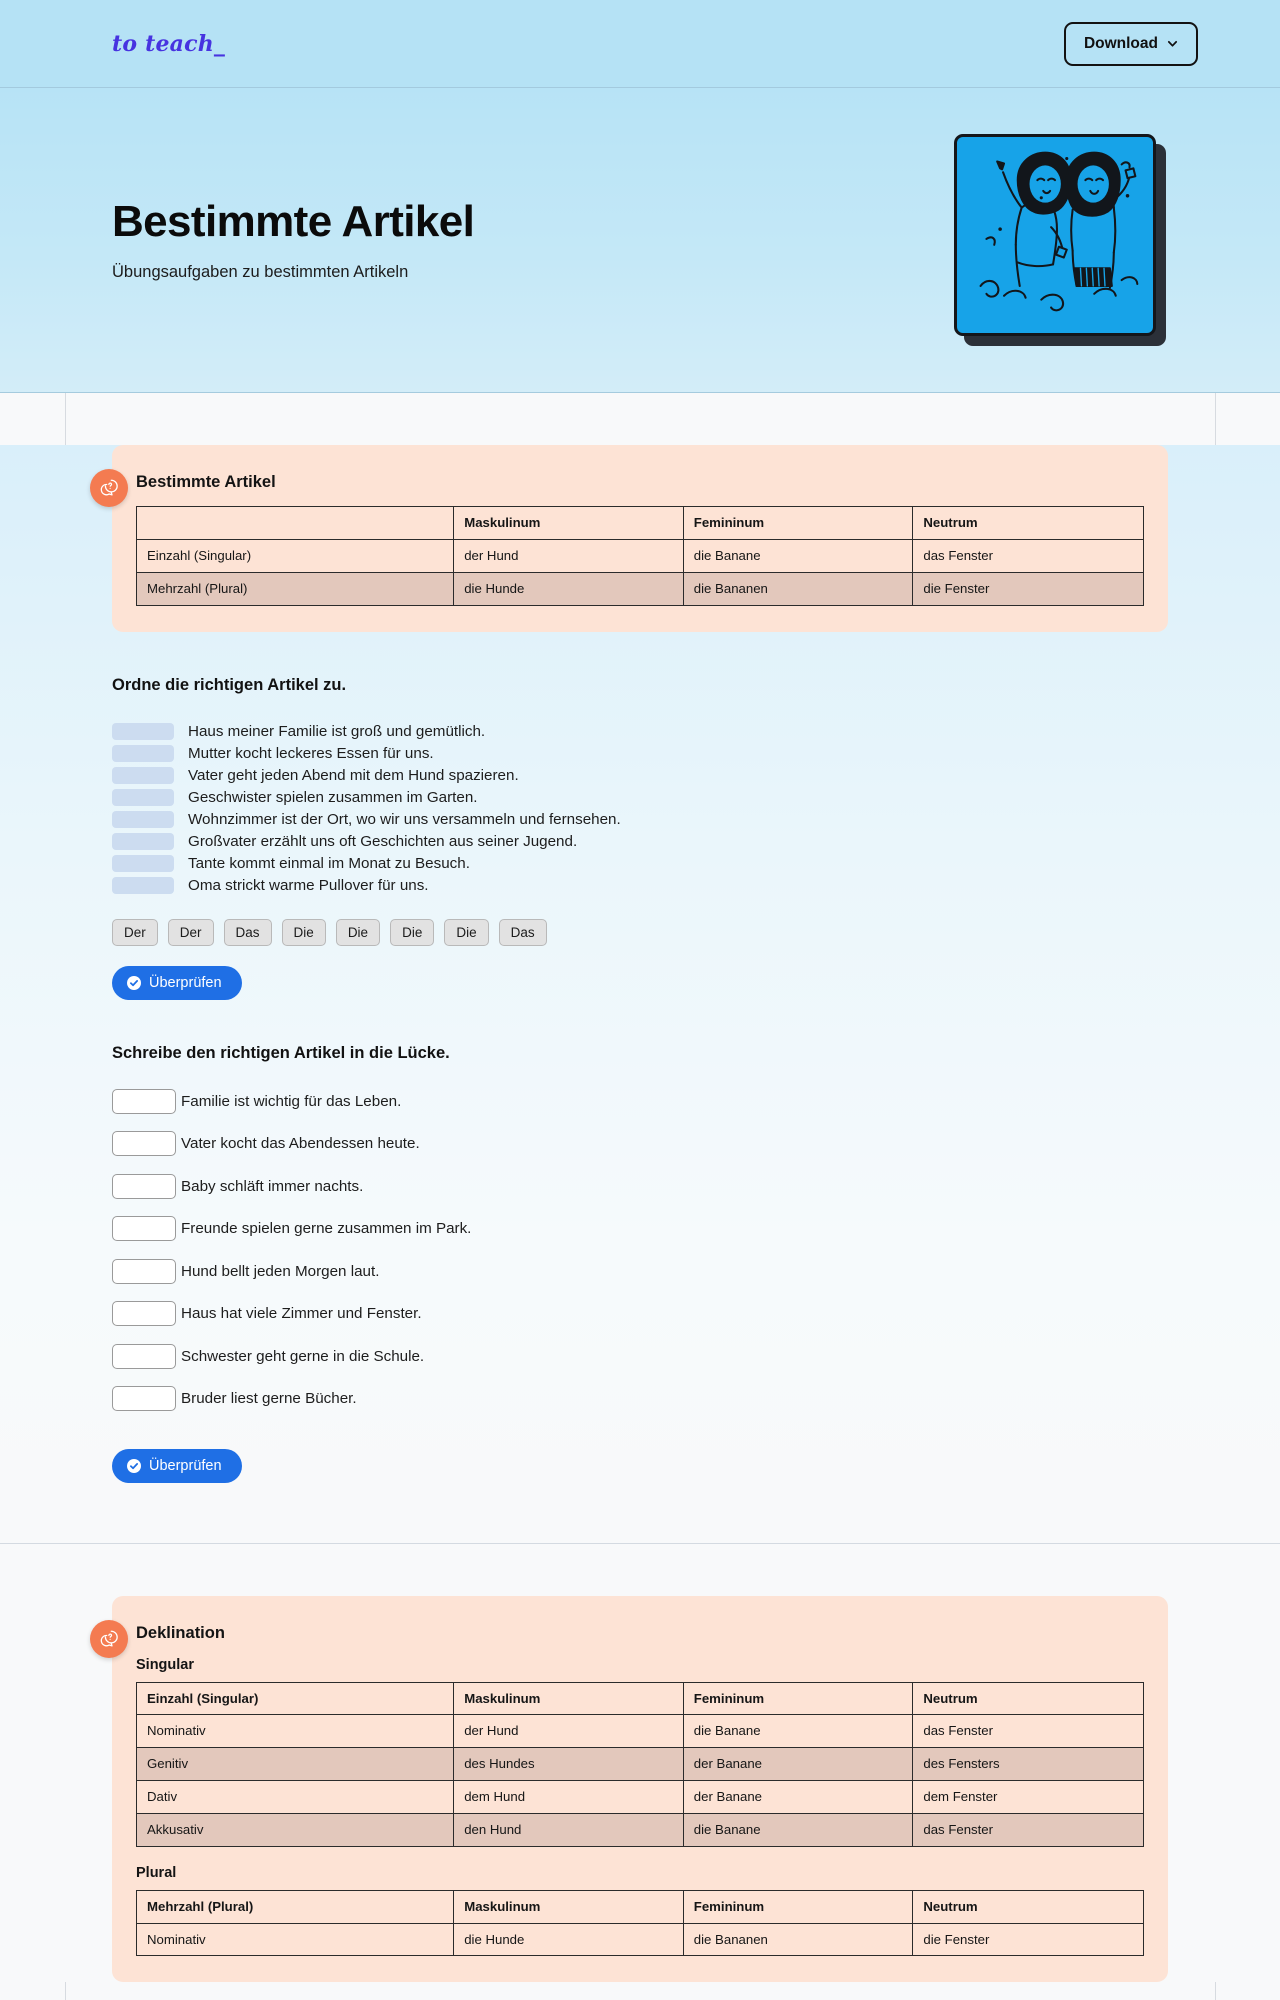 The image size is (1280, 2000). I want to click on table-cell: dem Fenster, so click(1028, 1797).